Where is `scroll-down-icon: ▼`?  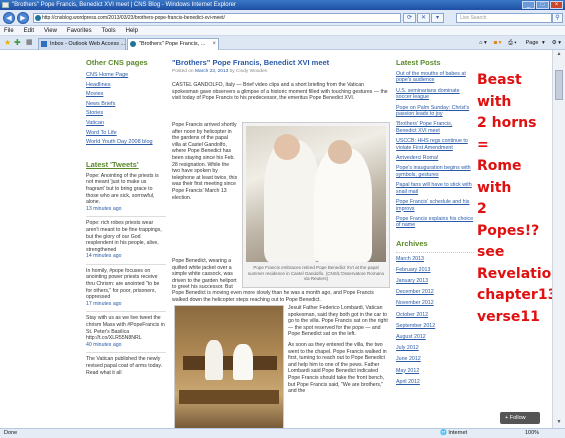
scroll-down-icon: ▼ is located at coordinates (559, 423).